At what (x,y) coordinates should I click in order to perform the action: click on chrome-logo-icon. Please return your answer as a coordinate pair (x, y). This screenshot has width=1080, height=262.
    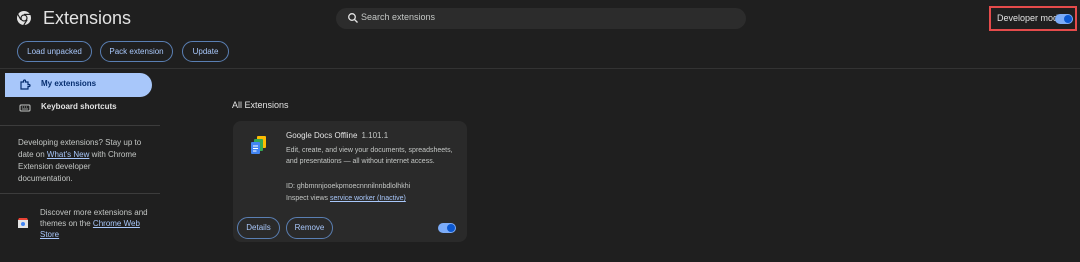
    Looking at the image, I should click on (24, 18).